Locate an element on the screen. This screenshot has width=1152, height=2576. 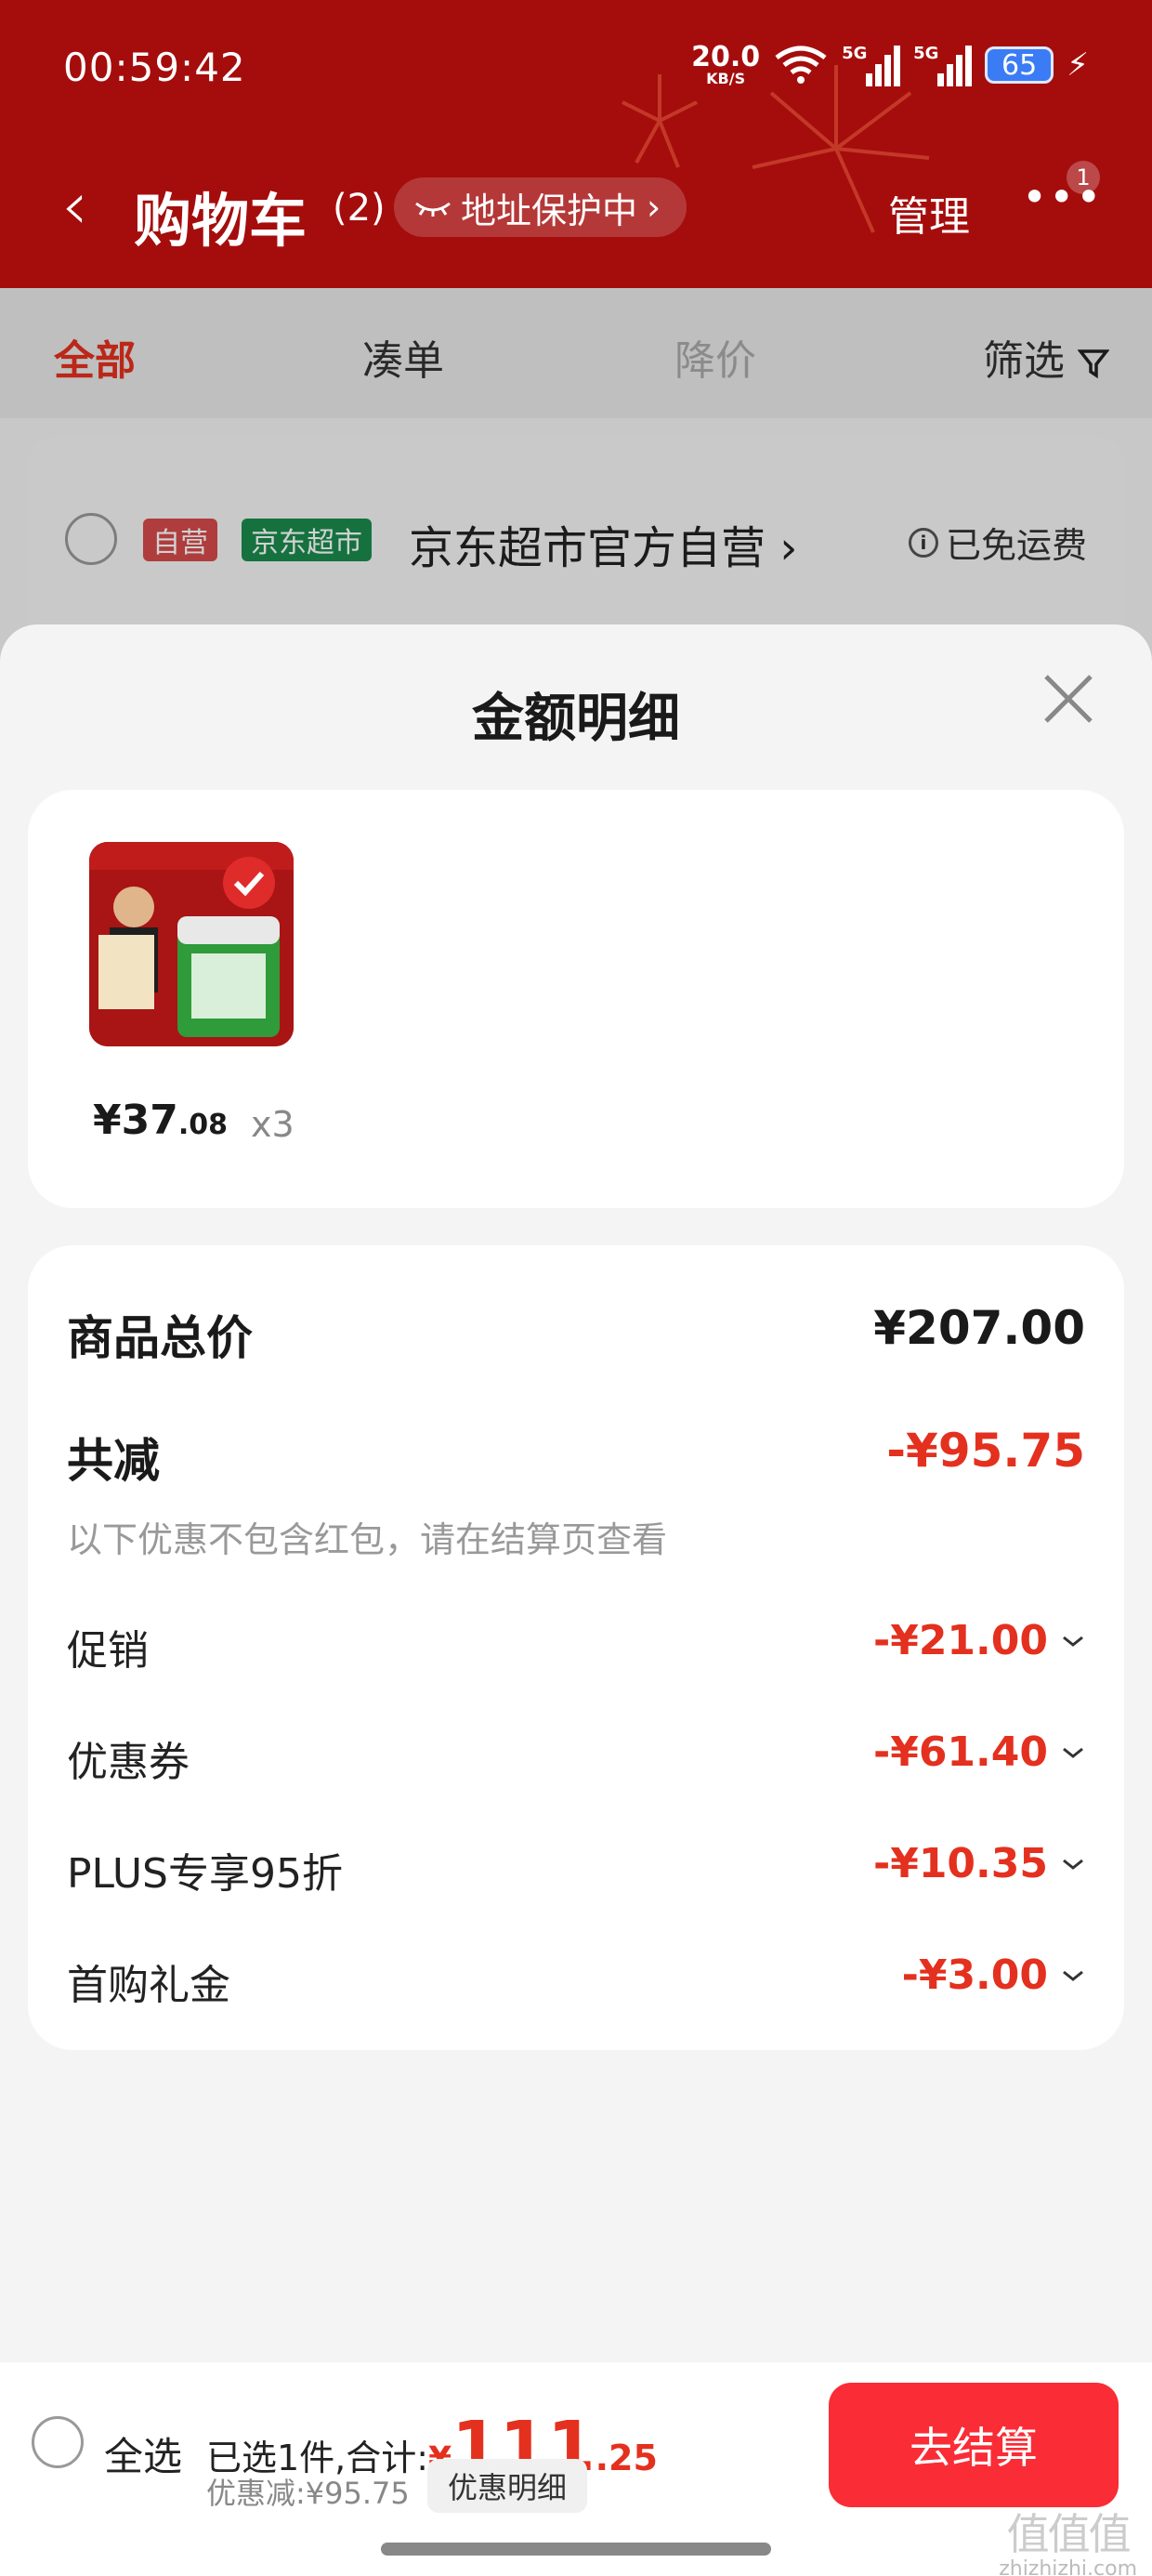
product-price: ¥37.08 is located at coordinates (161, 1120).